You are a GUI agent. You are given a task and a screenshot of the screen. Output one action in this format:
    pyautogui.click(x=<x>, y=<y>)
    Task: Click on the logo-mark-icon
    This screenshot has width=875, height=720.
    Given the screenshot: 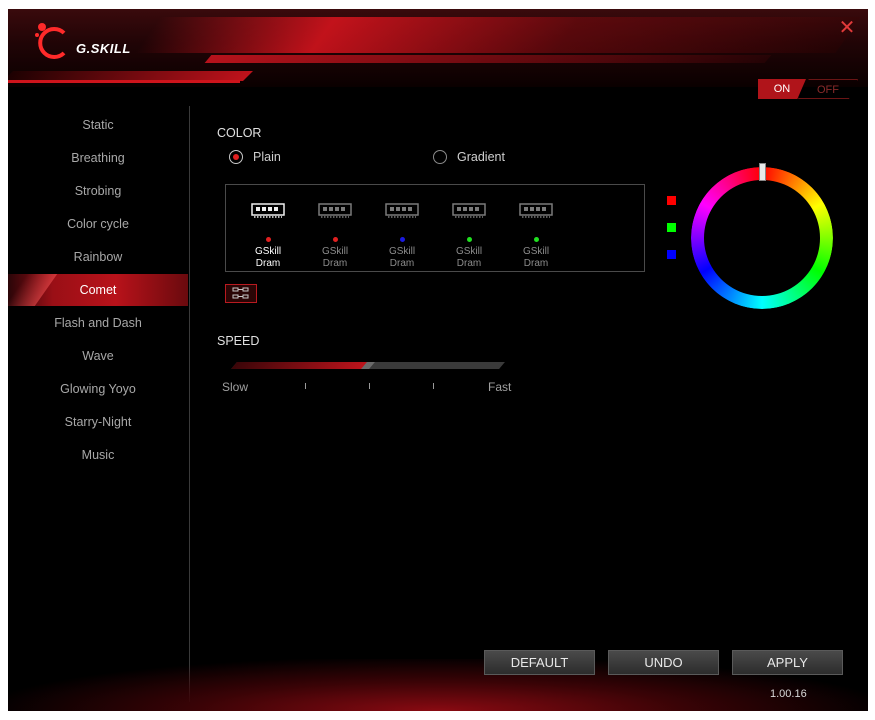 What is the action you would take?
    pyautogui.click(x=50, y=41)
    